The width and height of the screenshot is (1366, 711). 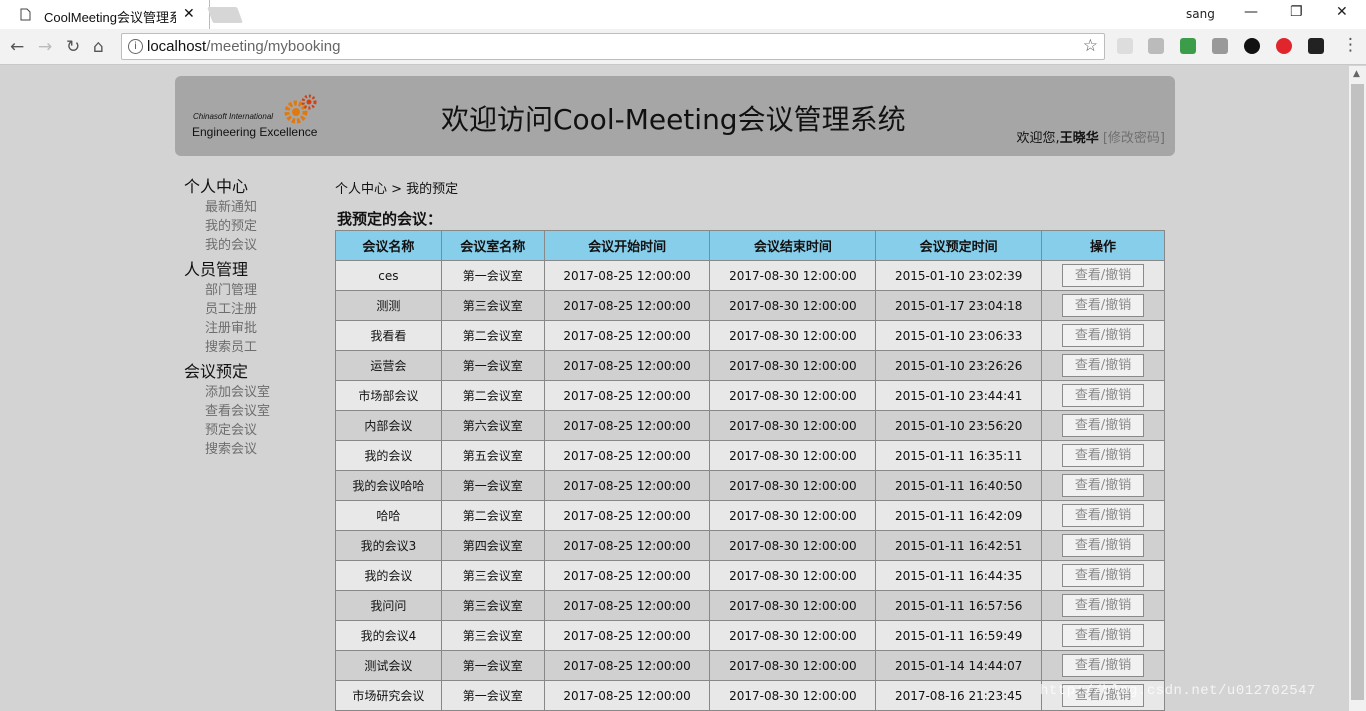 I want to click on nav-item-register-employee: 员工注册, so click(x=254, y=309).